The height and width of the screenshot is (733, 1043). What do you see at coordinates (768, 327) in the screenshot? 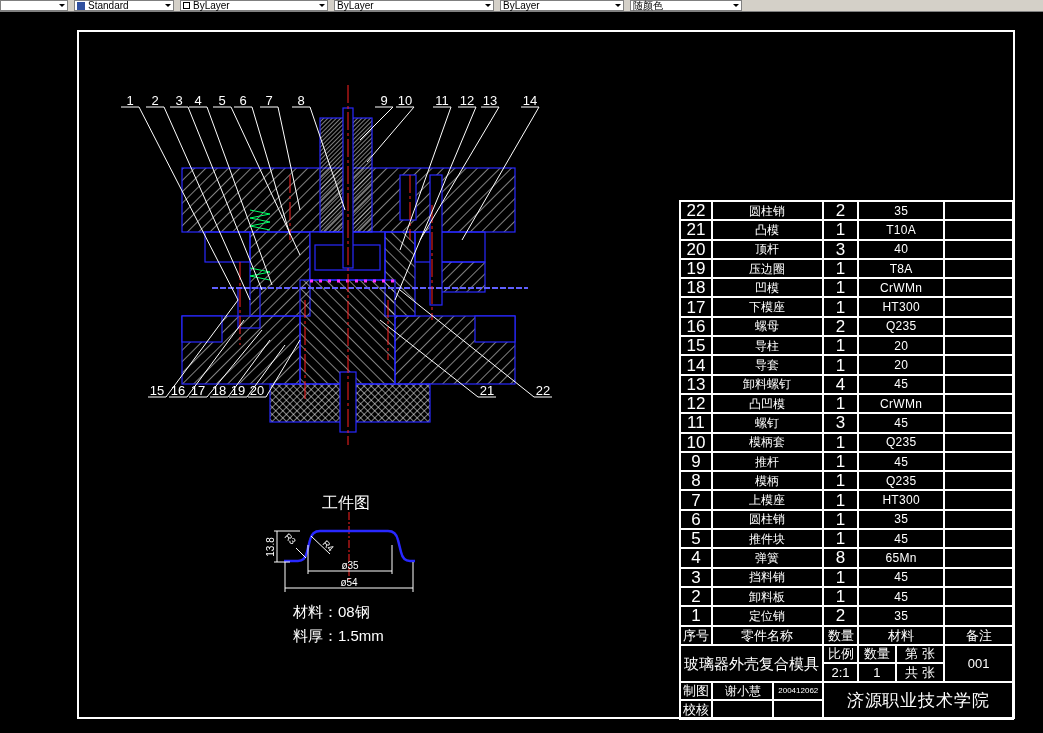
I see `table-cell: 螺母` at bounding box center [768, 327].